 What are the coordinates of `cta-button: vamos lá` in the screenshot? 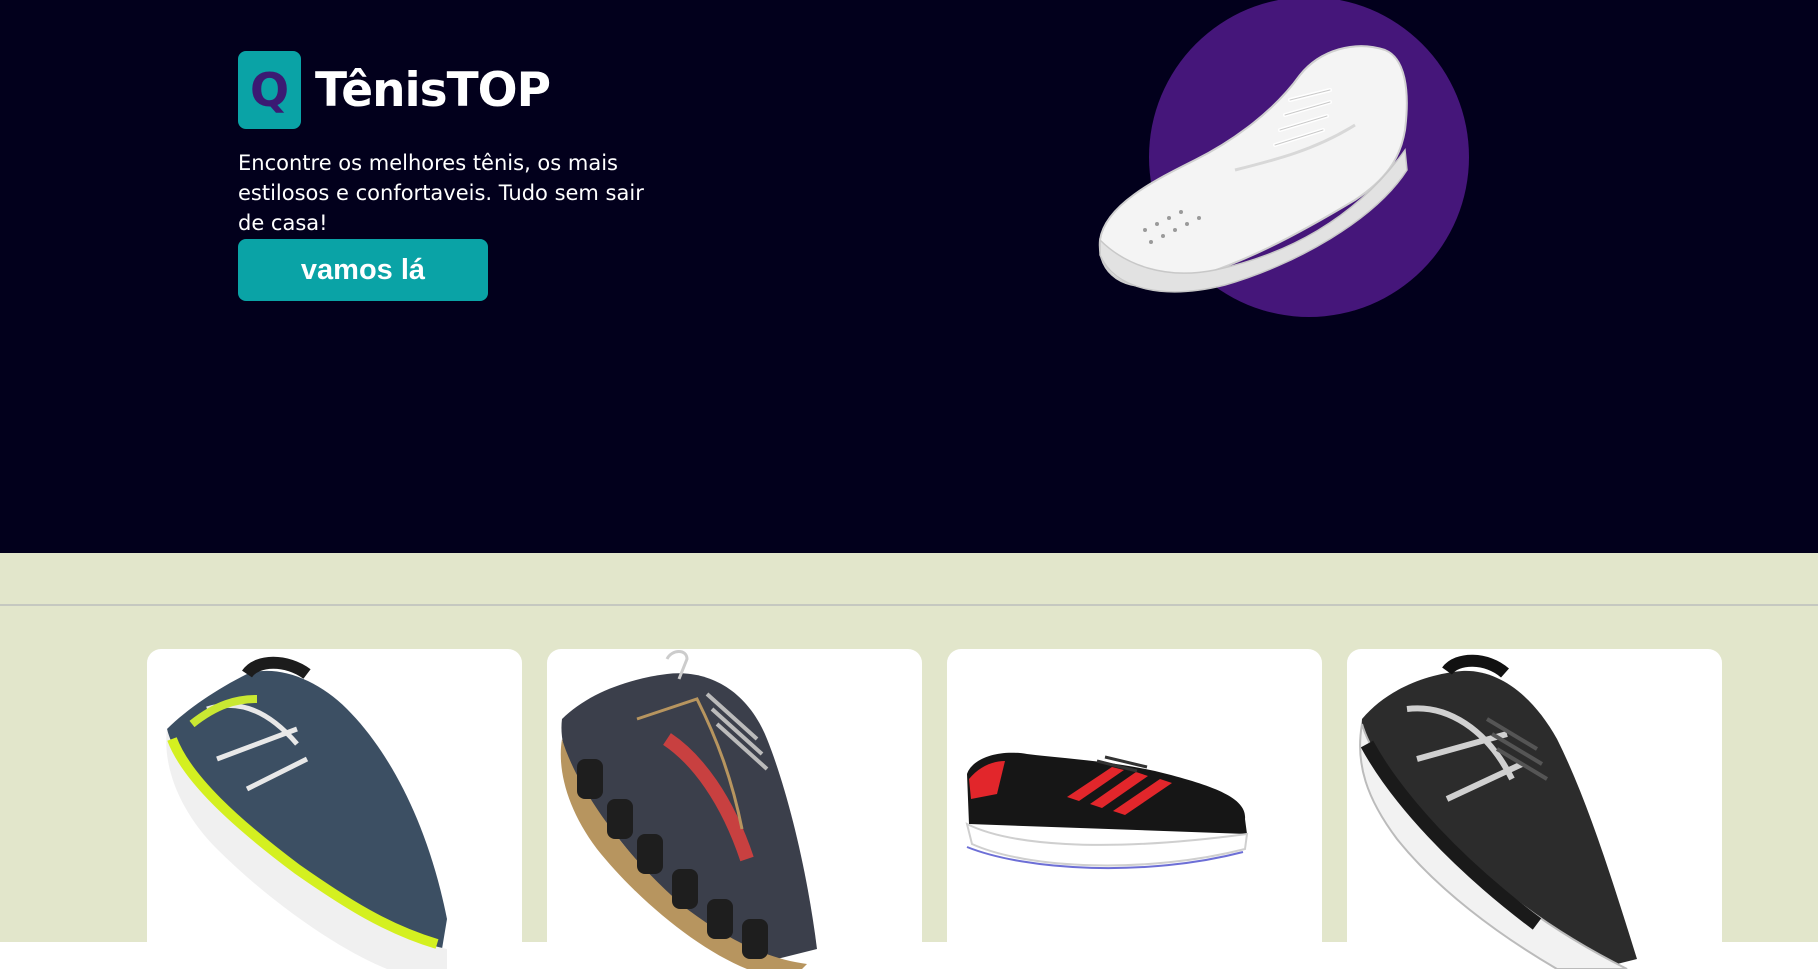 It's located at (363, 270).